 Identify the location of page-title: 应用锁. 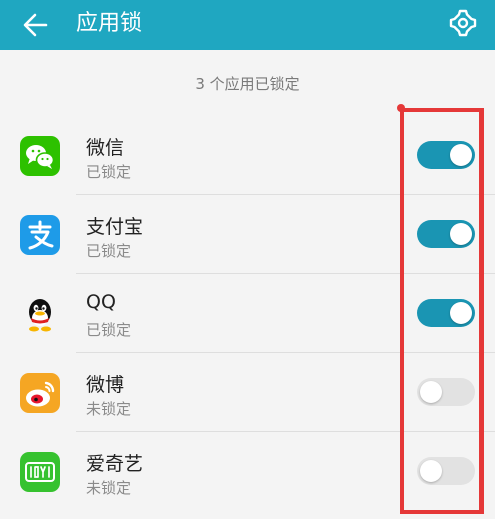
(109, 23).